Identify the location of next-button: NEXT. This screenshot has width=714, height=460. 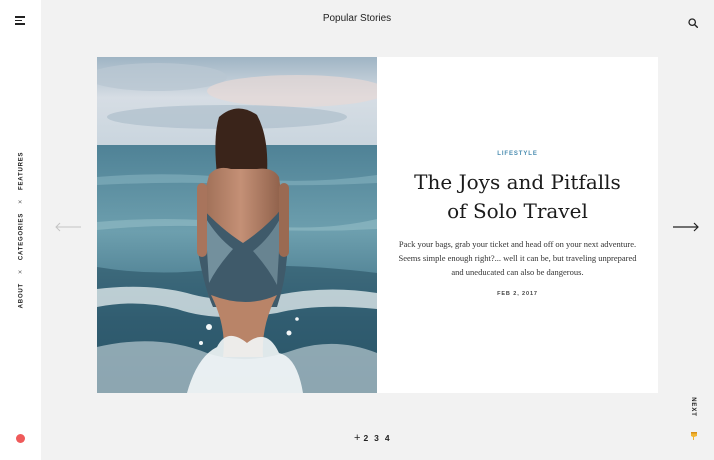
(693, 407).